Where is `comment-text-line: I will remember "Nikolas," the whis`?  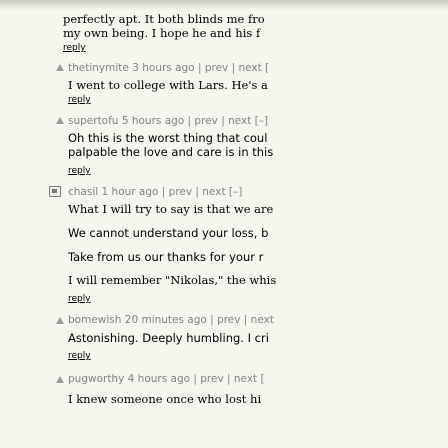
comment-text-line: I will remember "Nikolas," the whis is located at coordinates (172, 280).